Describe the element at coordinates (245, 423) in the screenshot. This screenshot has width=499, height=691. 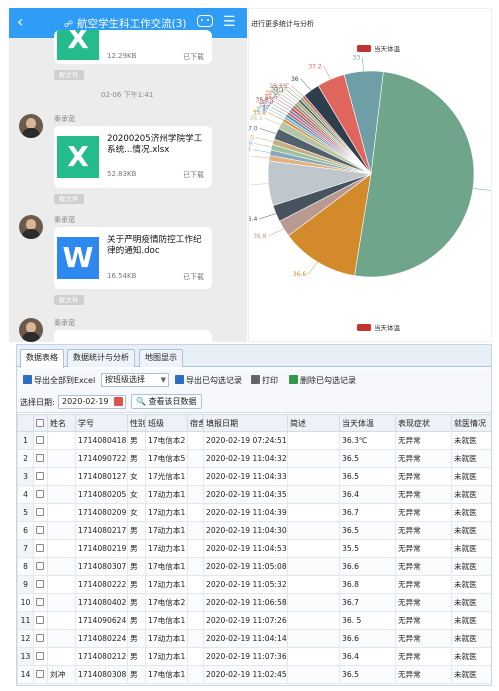
I see `column-header: 填报日期` at that location.